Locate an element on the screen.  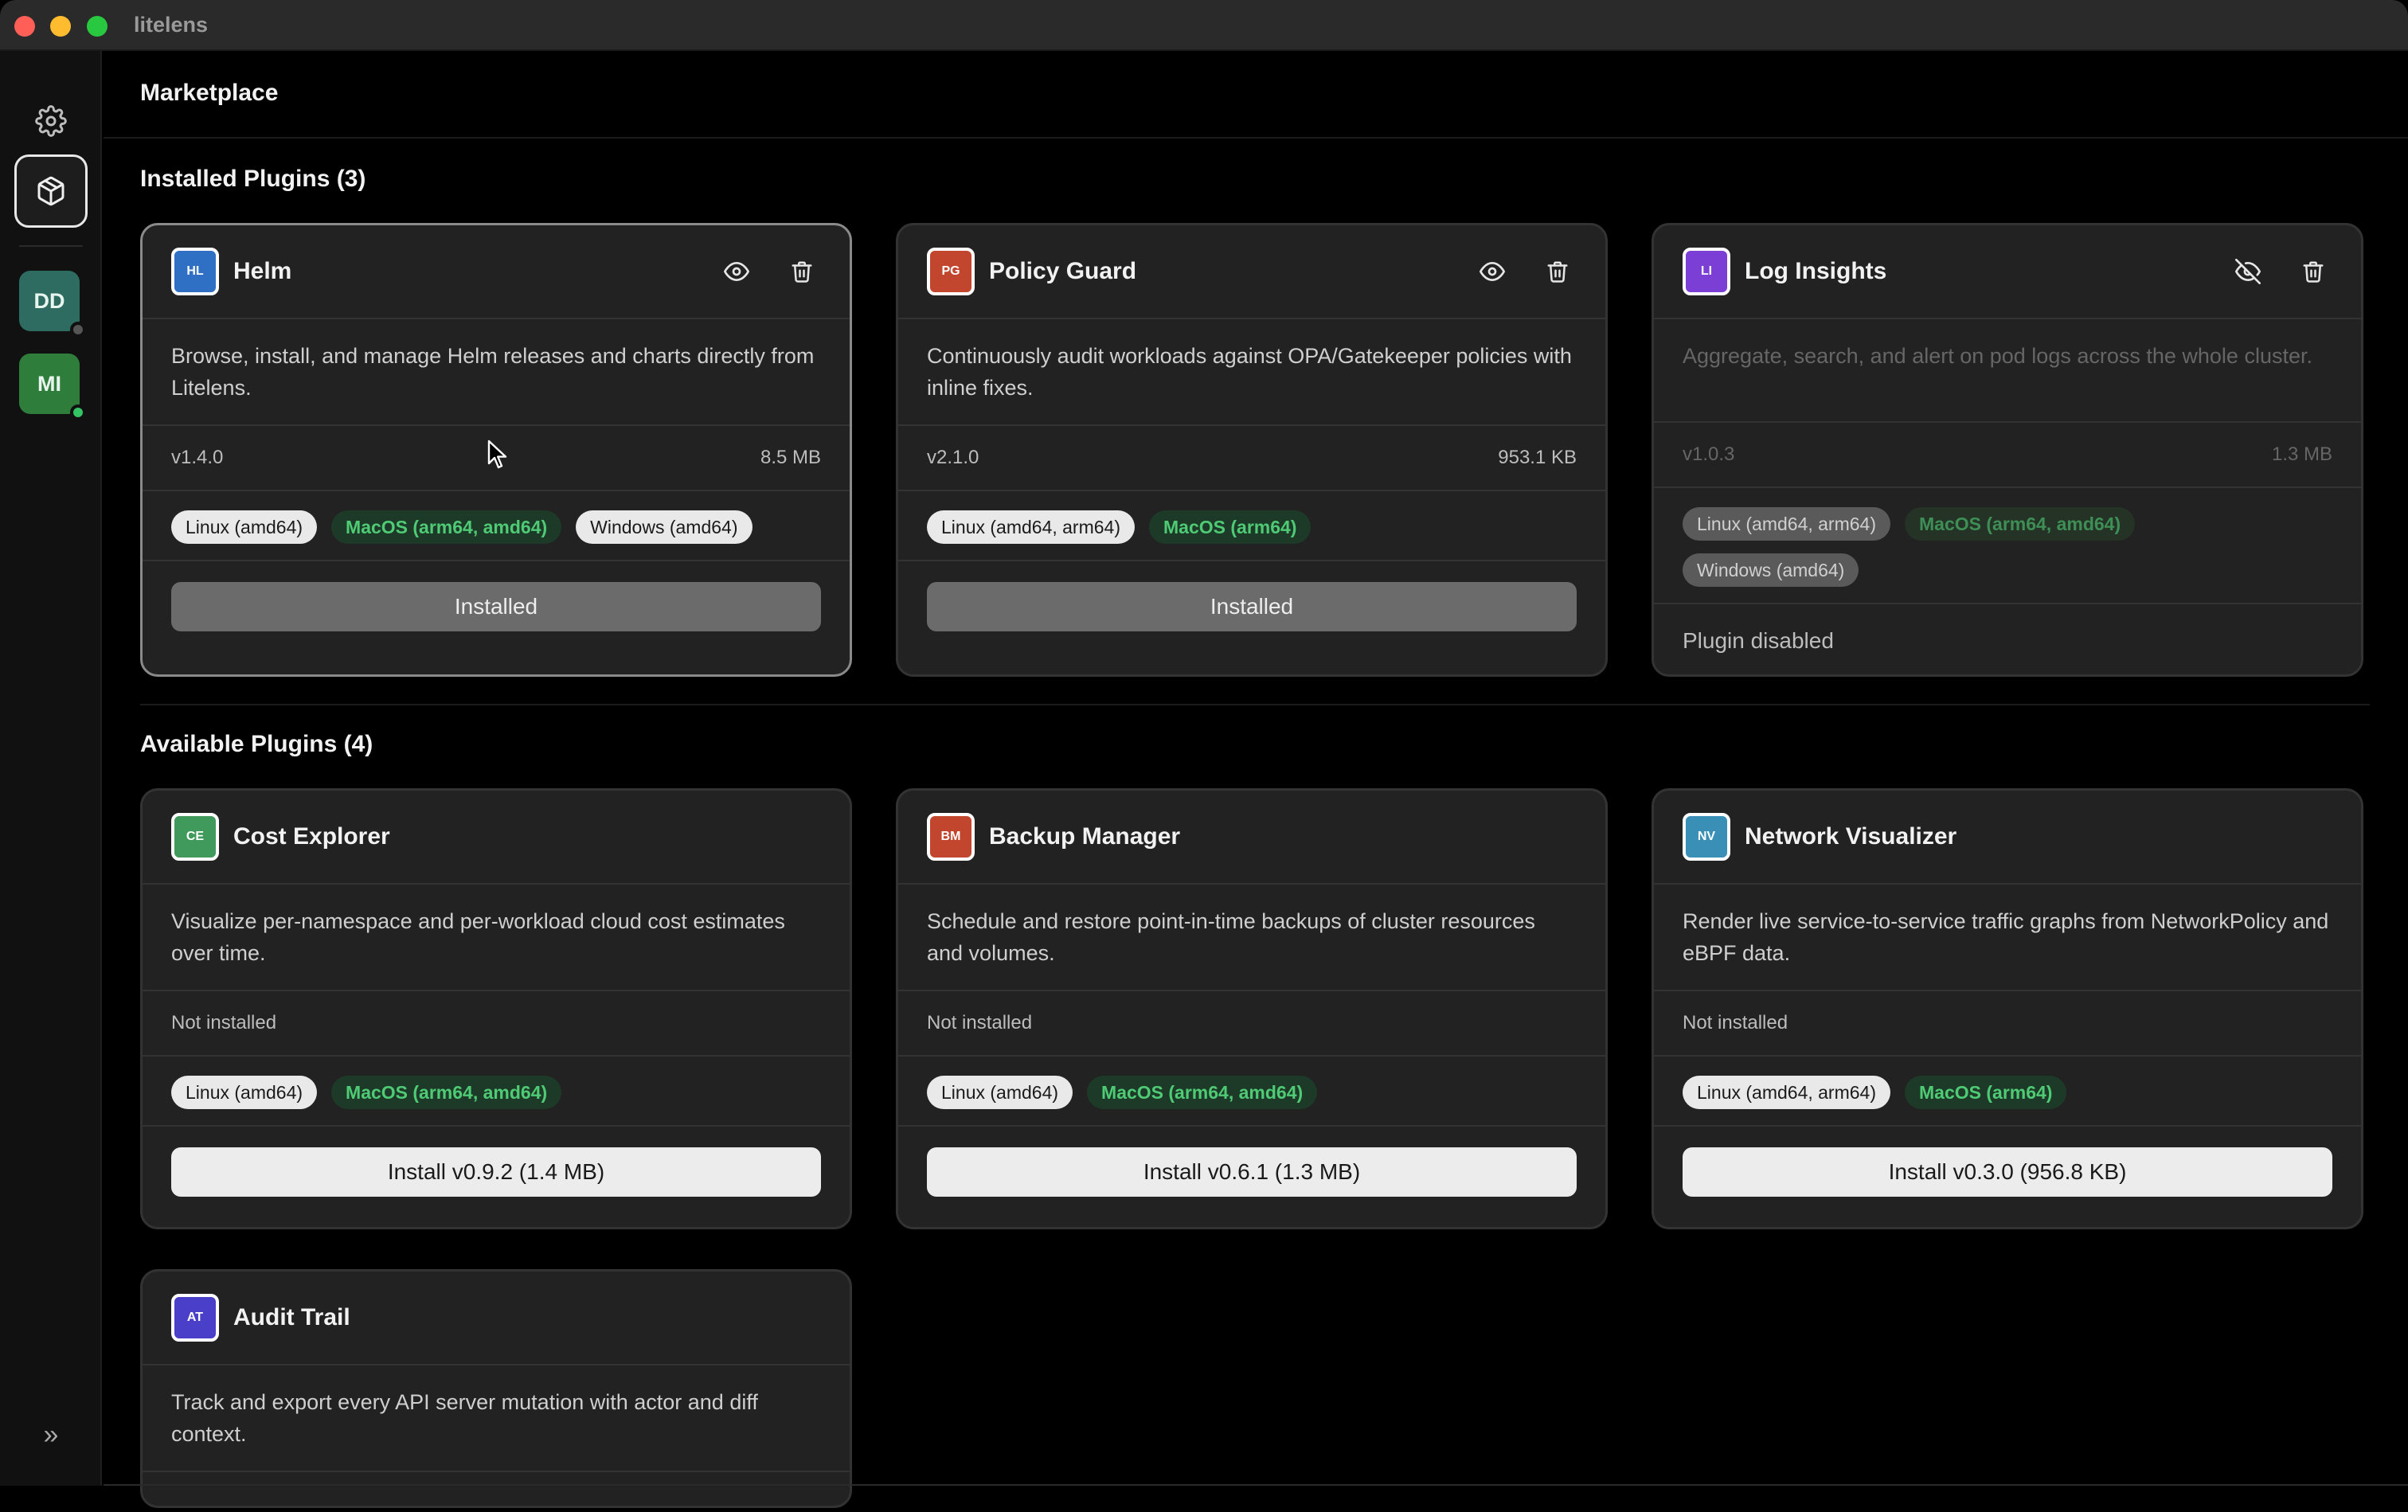
plugin-name: Helm is located at coordinates (262, 271).